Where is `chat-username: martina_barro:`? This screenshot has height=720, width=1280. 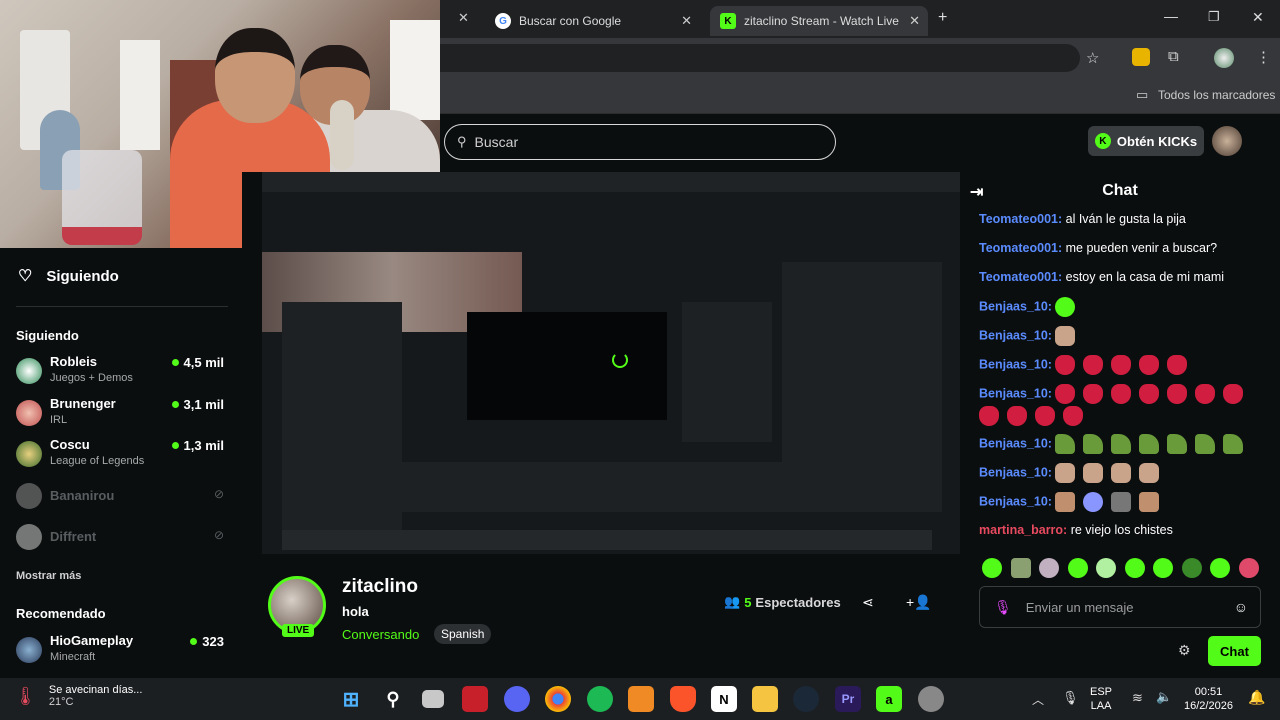
chat-username: martina_barro: is located at coordinates (1023, 530).